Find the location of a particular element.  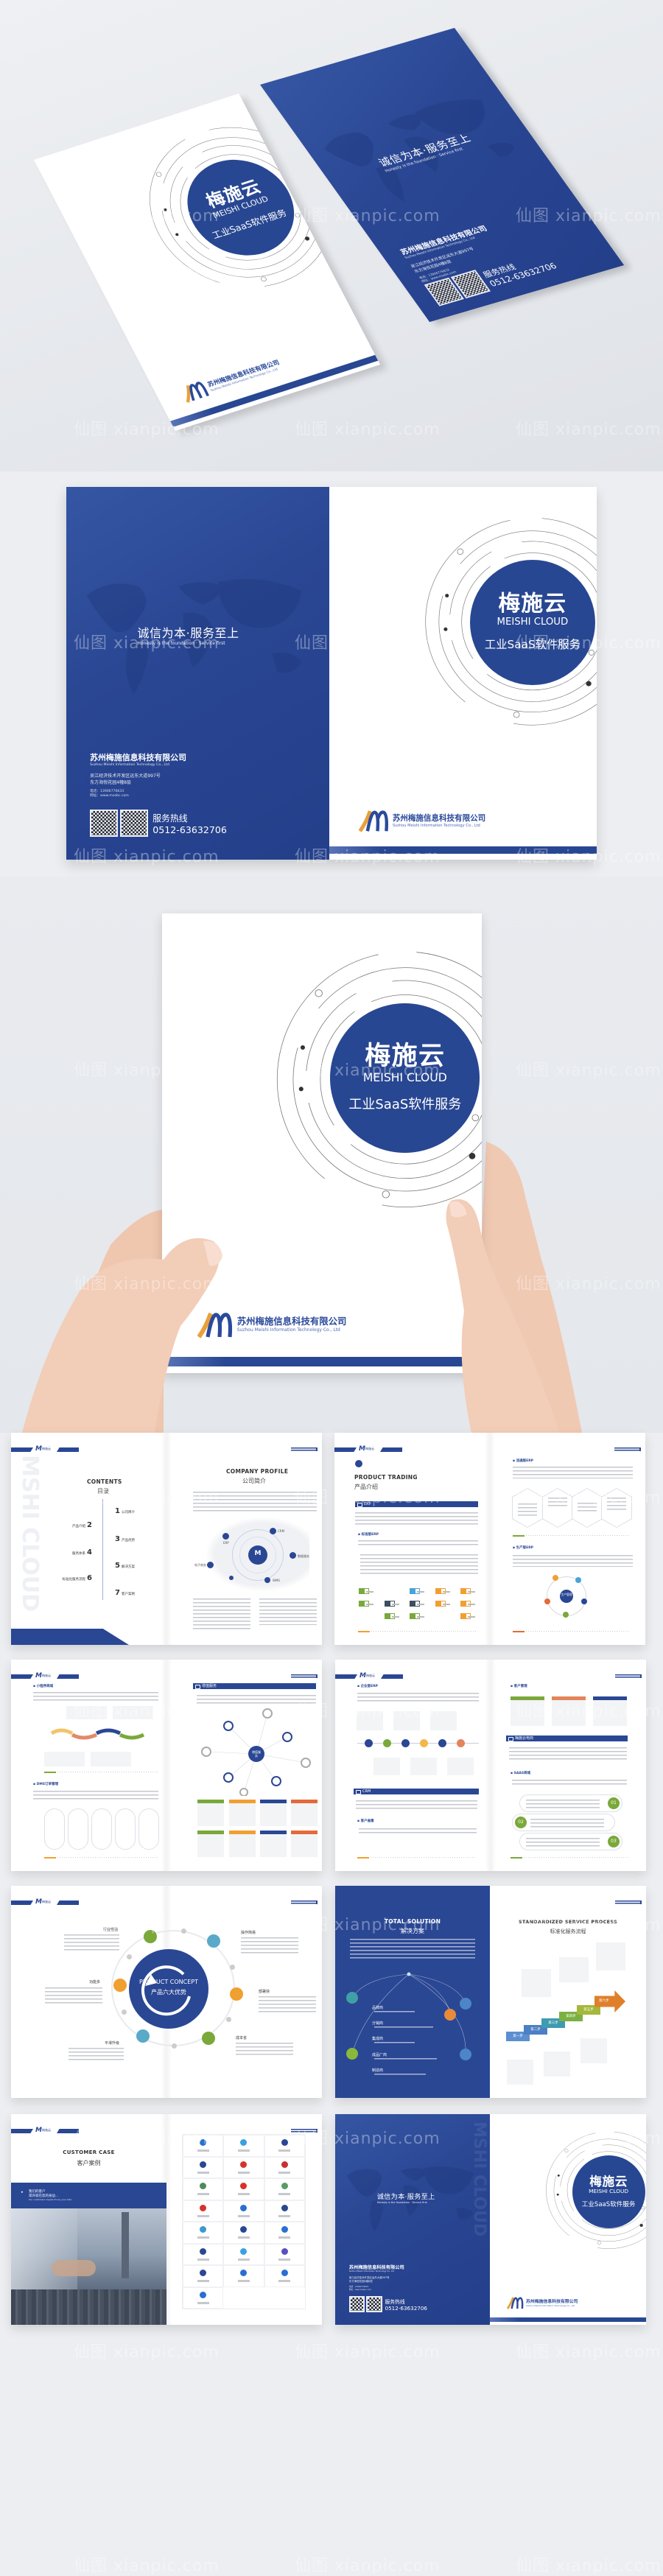

contents-item: 服务体系 4 is located at coordinates (79, 1552).